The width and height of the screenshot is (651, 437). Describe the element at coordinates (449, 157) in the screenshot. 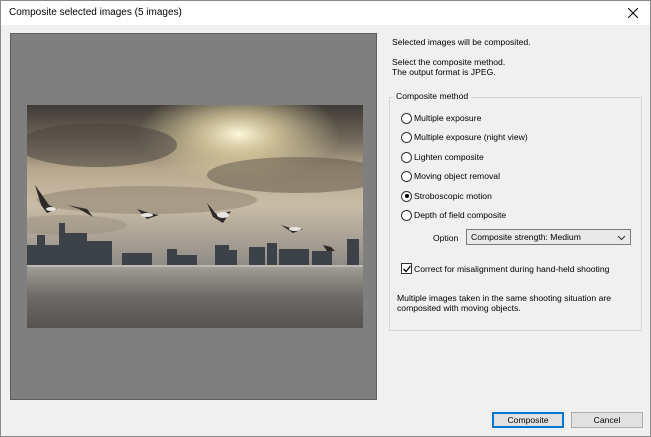

I see `radio-label: Lighten composite` at that location.